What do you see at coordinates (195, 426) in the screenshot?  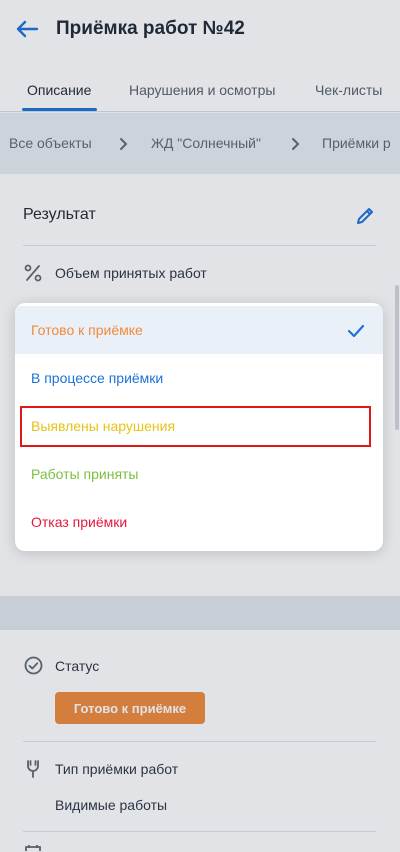 I see `focus-highlight-box` at bounding box center [195, 426].